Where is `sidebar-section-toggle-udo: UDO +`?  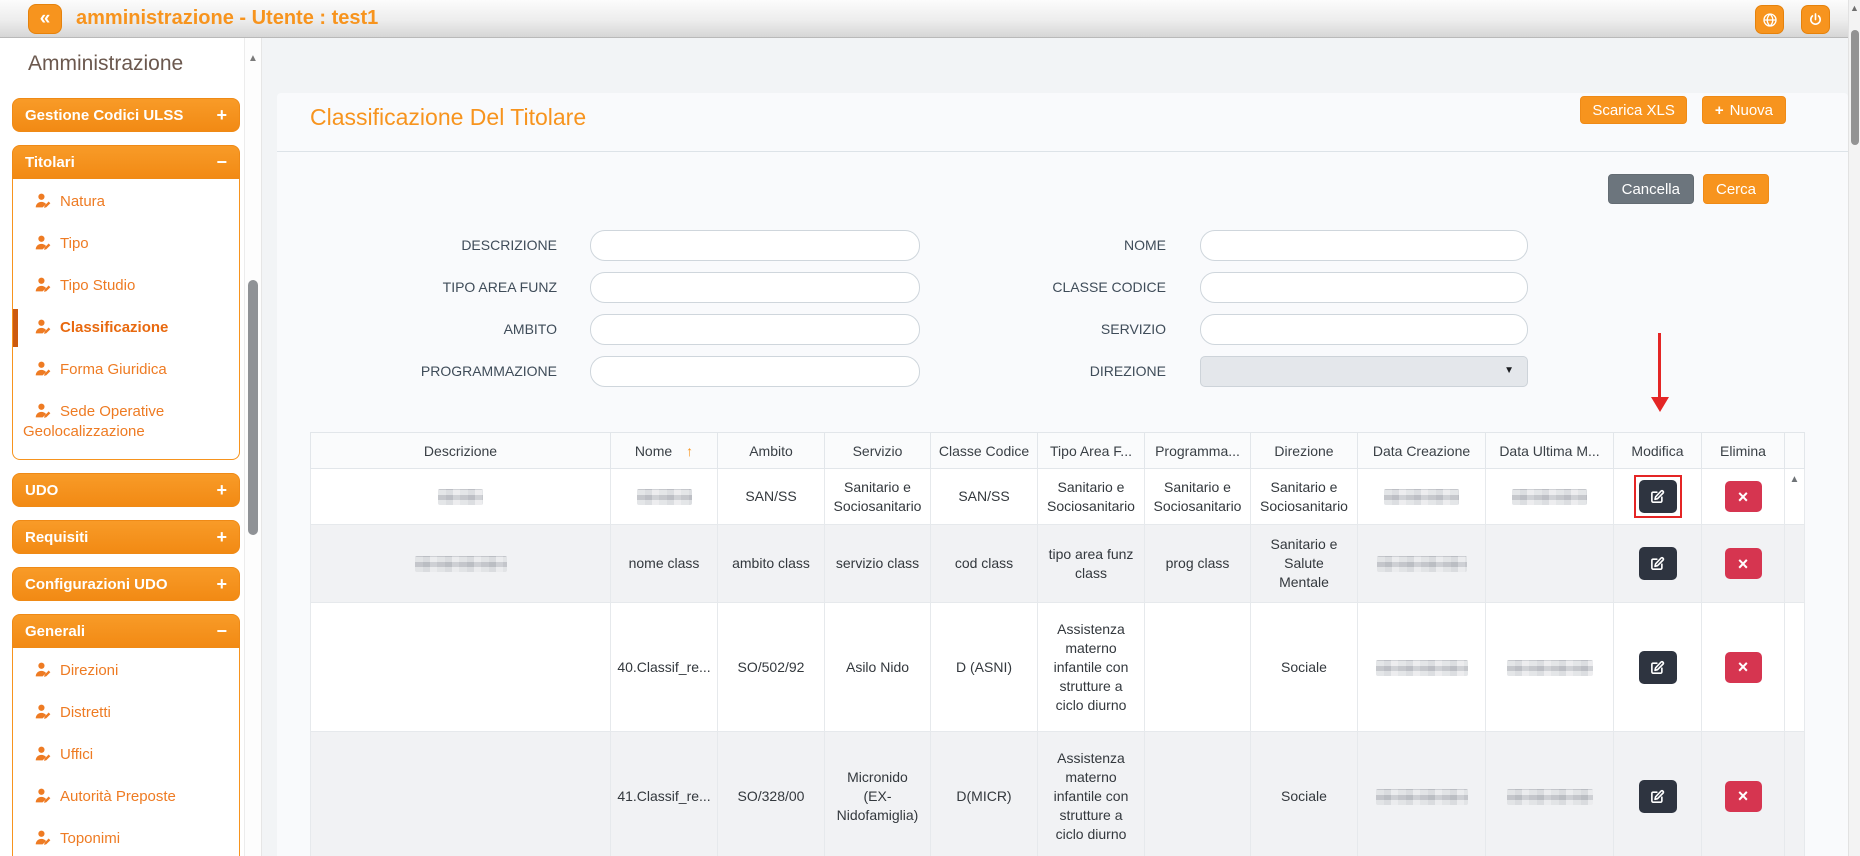 sidebar-section-toggle-udo: UDO + is located at coordinates (126, 490).